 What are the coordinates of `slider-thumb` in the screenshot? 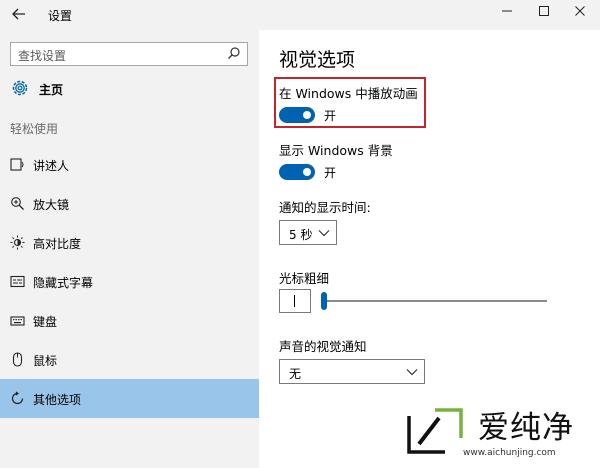 It's located at (324, 301).